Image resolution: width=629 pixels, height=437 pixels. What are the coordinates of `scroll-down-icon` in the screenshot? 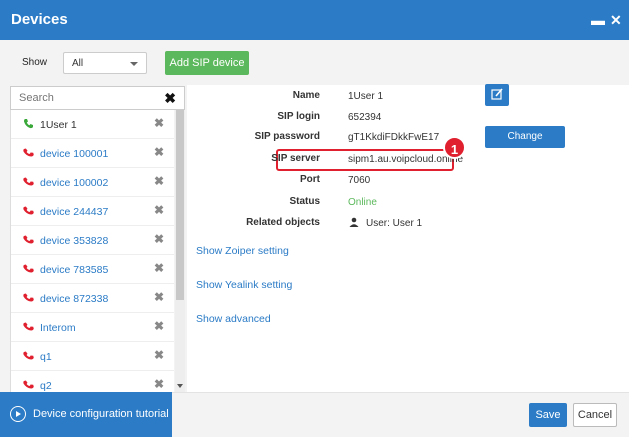 It's located at (180, 386).